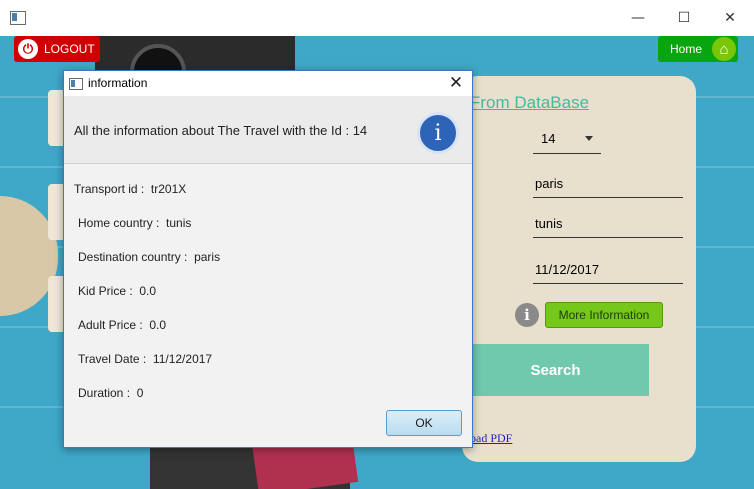  Describe the element at coordinates (377, 18) in the screenshot. I see `window-titlebar: — ☐ ✕` at that location.